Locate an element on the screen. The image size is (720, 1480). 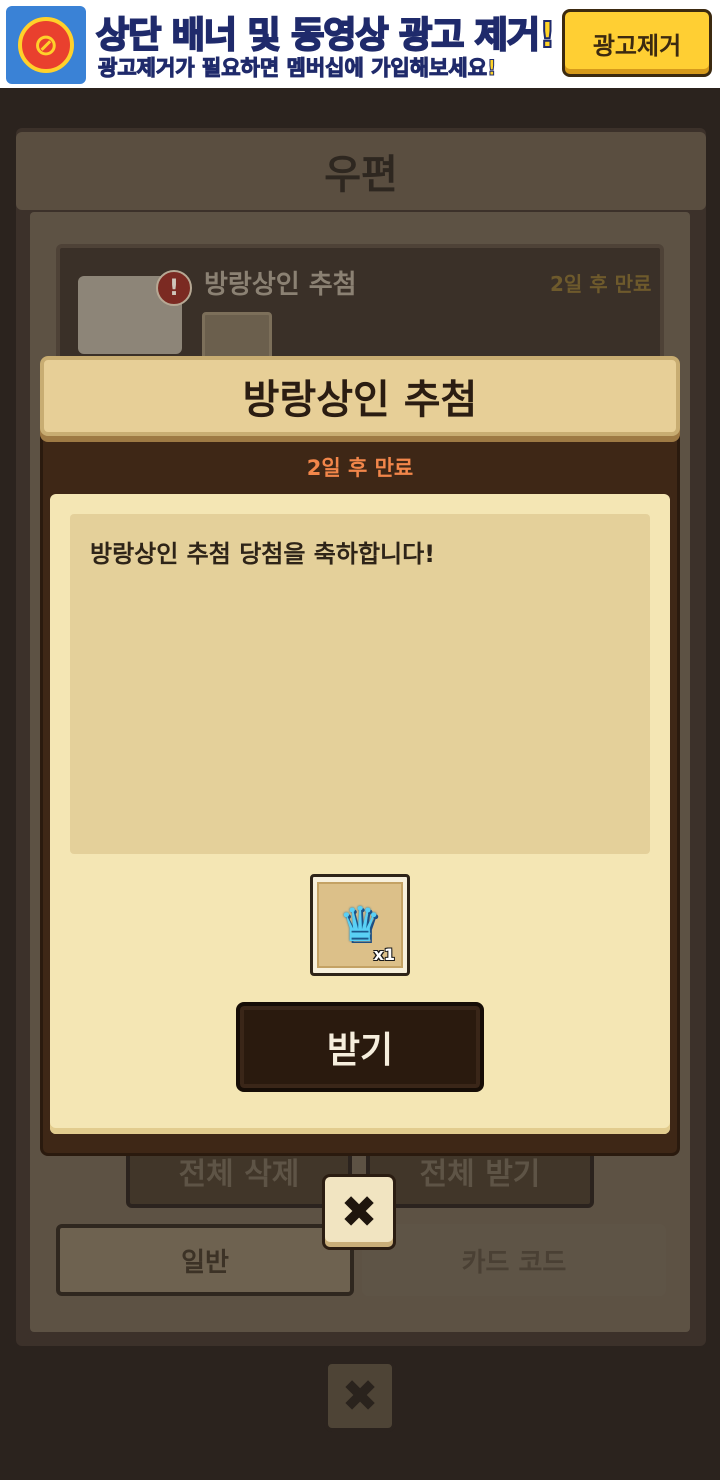
dialog-close-button: ✖ is located at coordinates (359, 1212).